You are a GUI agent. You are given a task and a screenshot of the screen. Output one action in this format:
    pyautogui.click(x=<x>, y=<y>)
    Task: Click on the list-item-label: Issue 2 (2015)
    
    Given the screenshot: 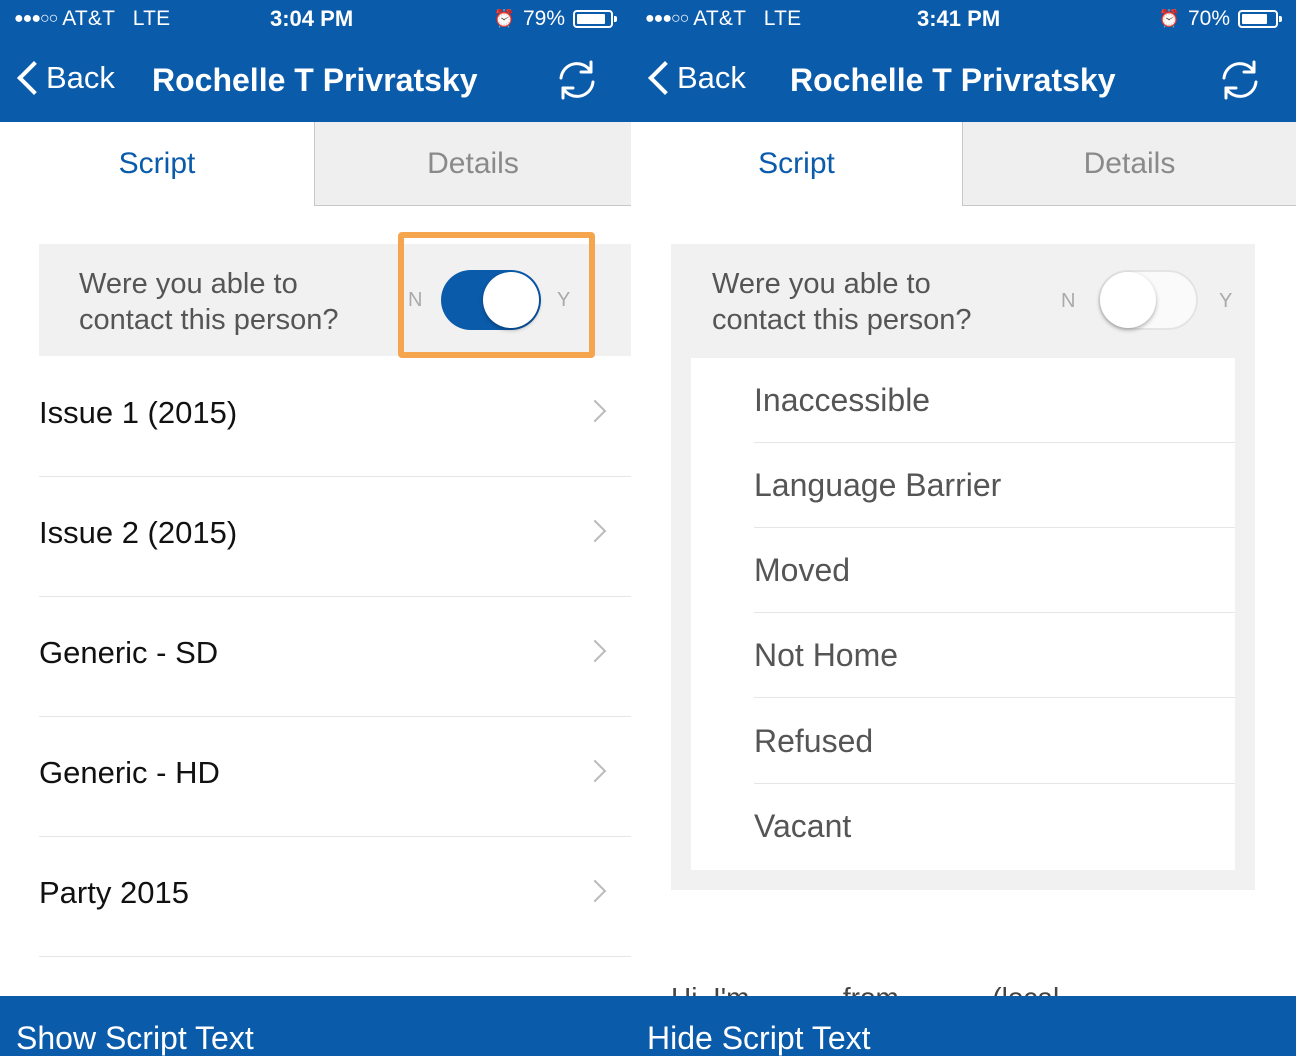 What is the action you would take?
    pyautogui.click(x=138, y=532)
    